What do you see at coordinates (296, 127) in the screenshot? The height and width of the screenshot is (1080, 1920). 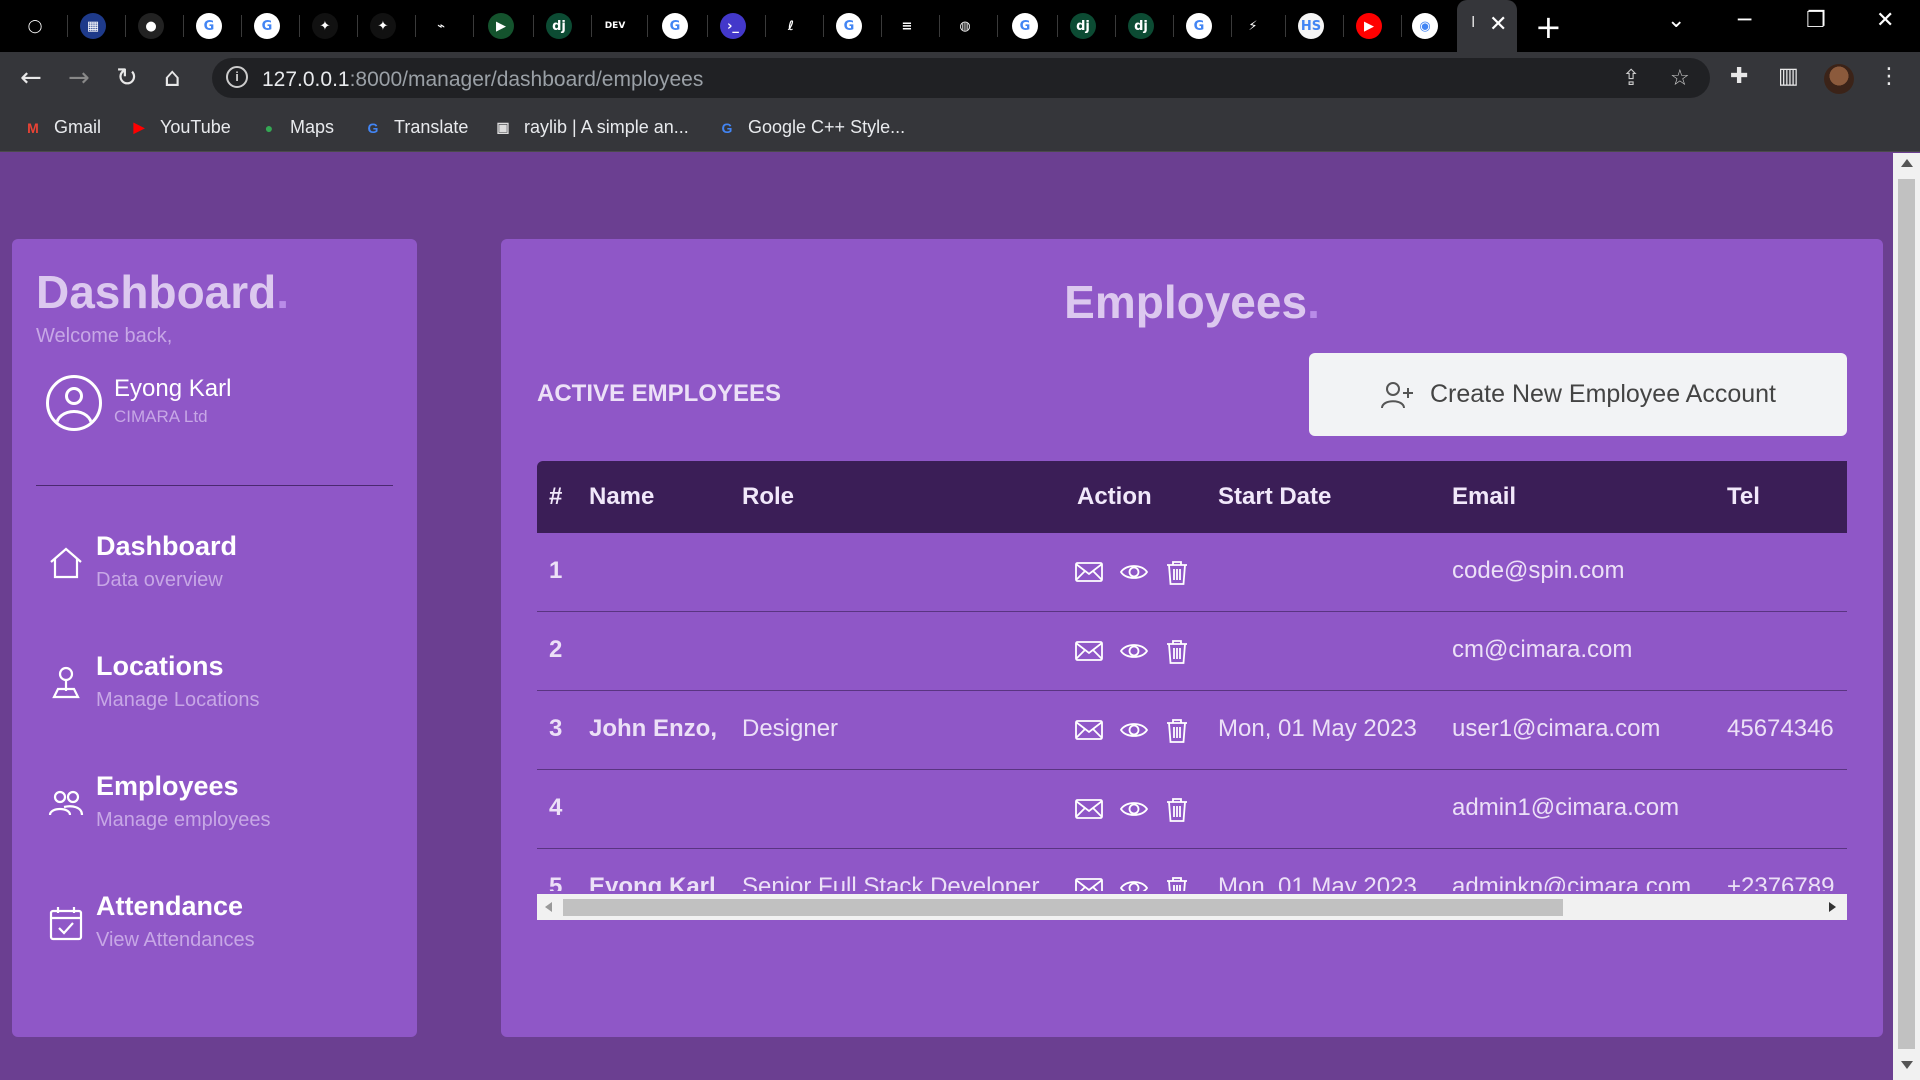 I see `bookmark-item: ● Maps` at bounding box center [296, 127].